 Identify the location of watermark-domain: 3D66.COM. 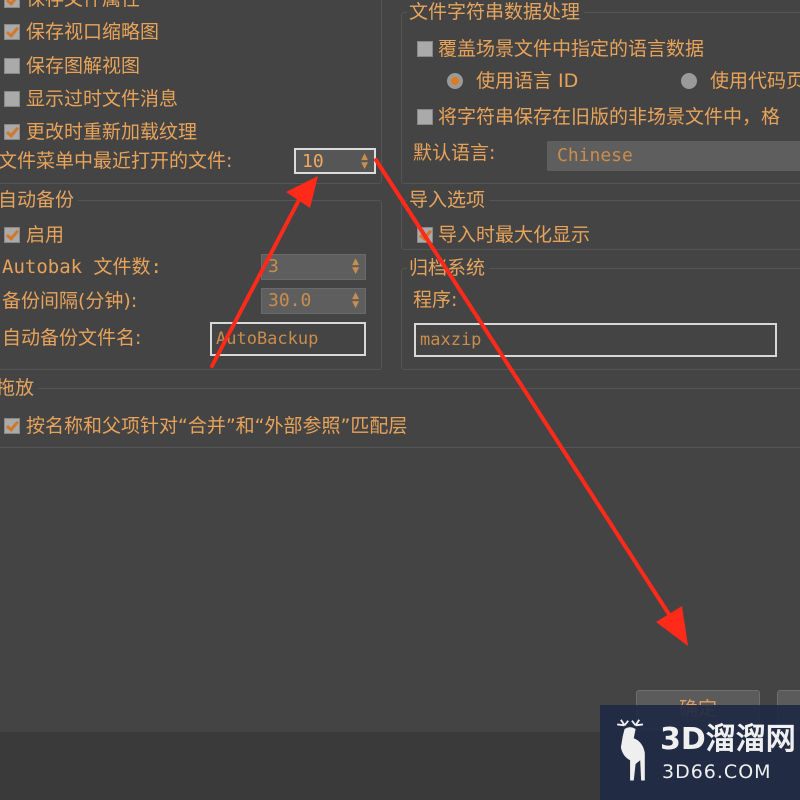
(717, 772).